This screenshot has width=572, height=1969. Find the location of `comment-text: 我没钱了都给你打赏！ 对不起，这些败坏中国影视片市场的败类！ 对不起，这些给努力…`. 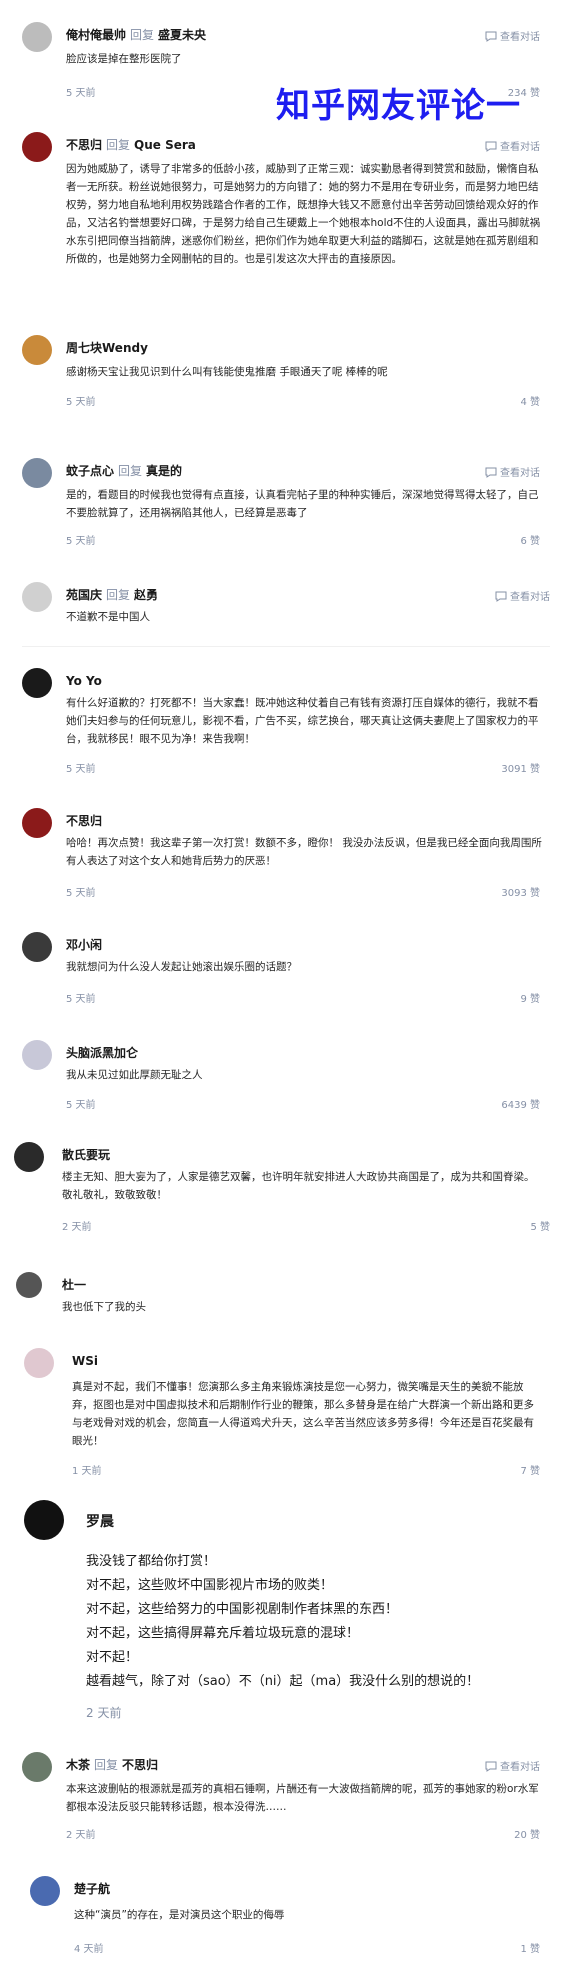

comment-text: 我没钱了都给你打赏！ 对不起，这些败坏中国影视片市场的败类！ 对不起，这些给努力… is located at coordinates (314, 1622).